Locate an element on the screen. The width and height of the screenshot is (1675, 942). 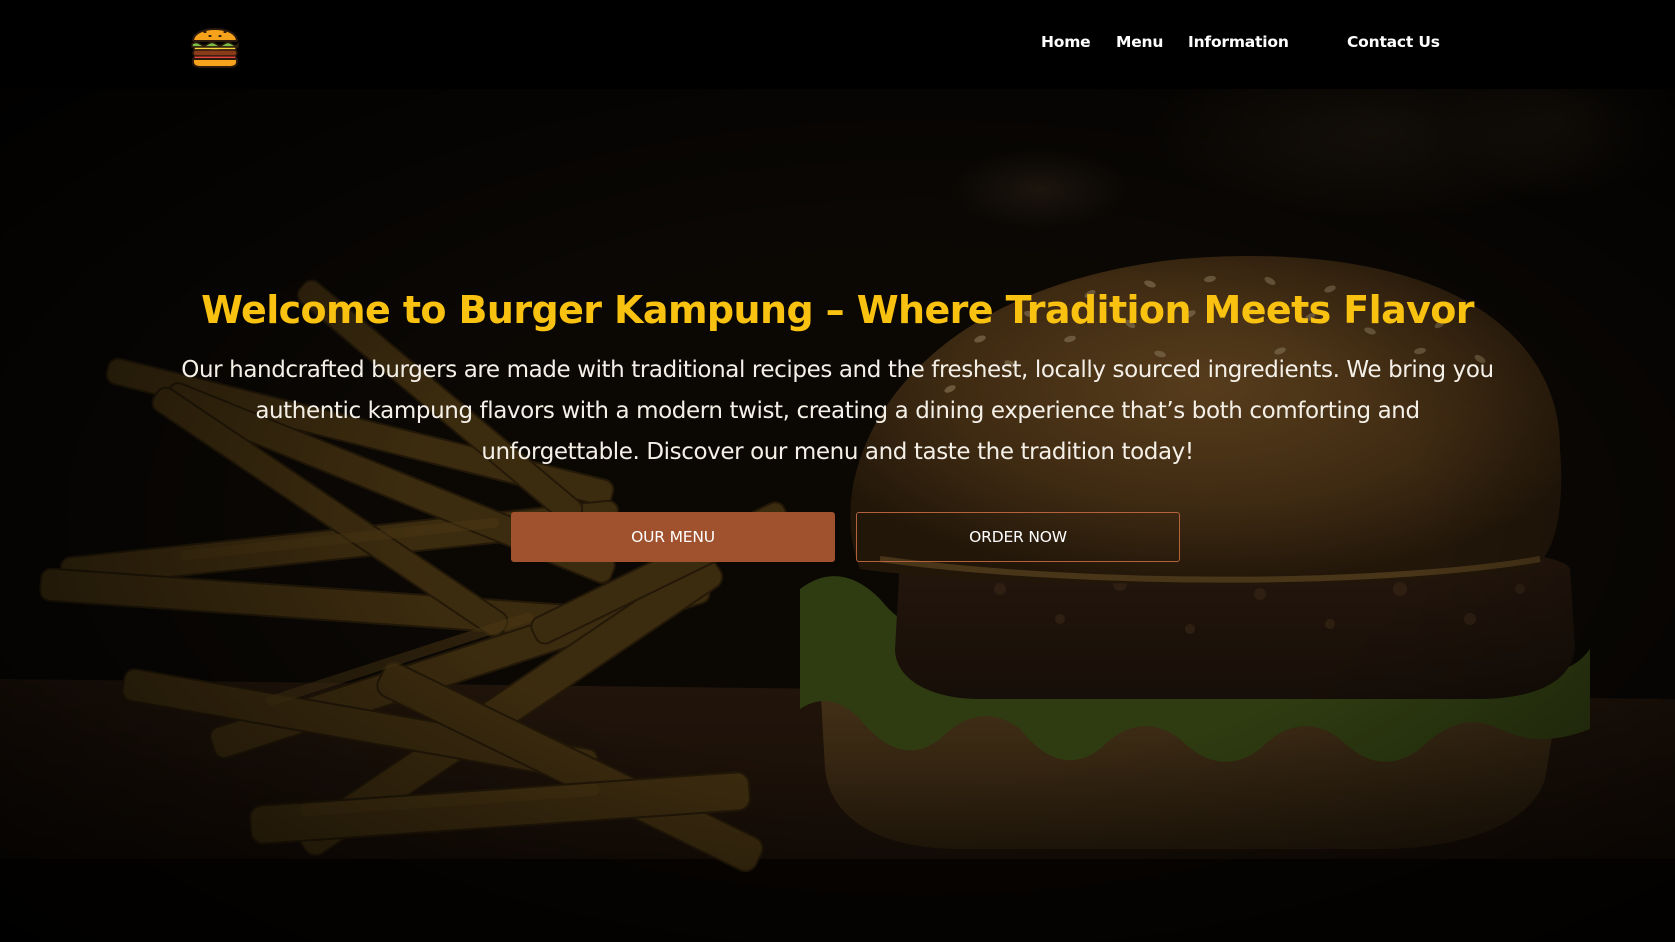
nav-link-home: Home is located at coordinates (1066, 42).